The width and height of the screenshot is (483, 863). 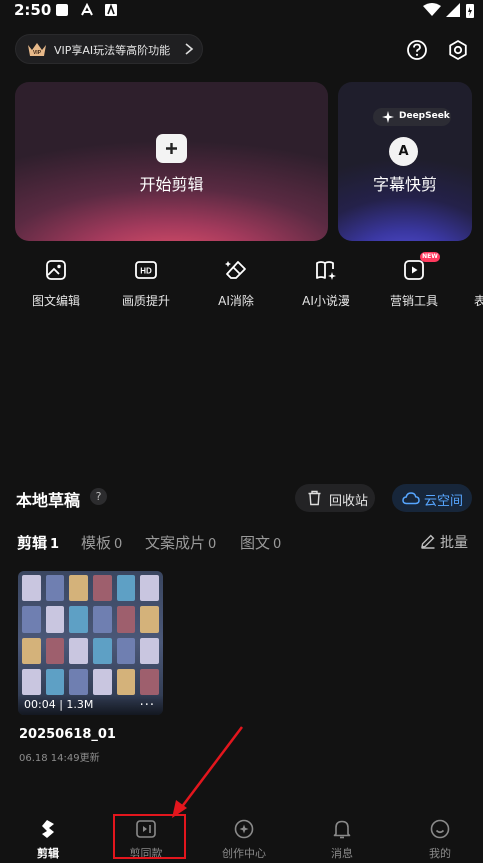 What do you see at coordinates (207, 772) in the screenshot?
I see `annotation-arrow` at bounding box center [207, 772].